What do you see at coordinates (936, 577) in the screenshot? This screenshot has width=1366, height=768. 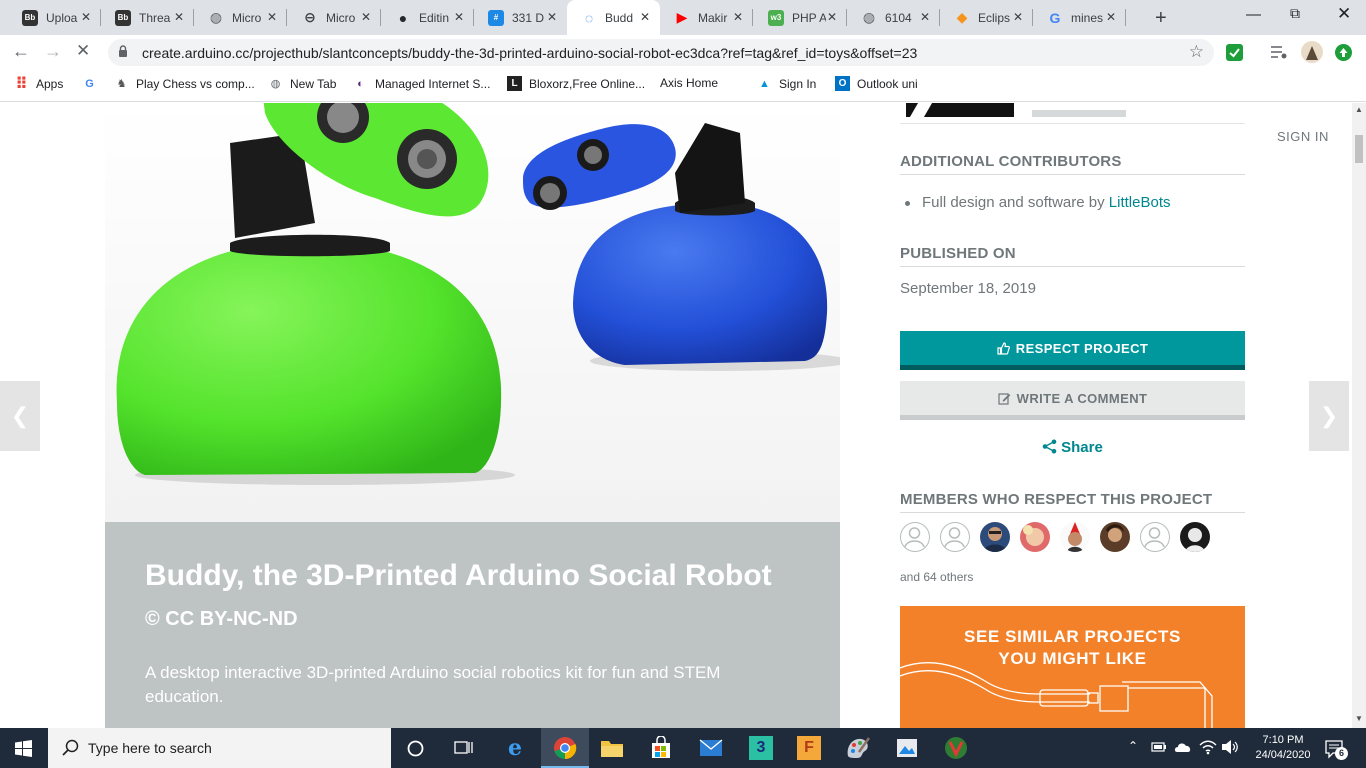 I see `other-members-count: and 64 others` at bounding box center [936, 577].